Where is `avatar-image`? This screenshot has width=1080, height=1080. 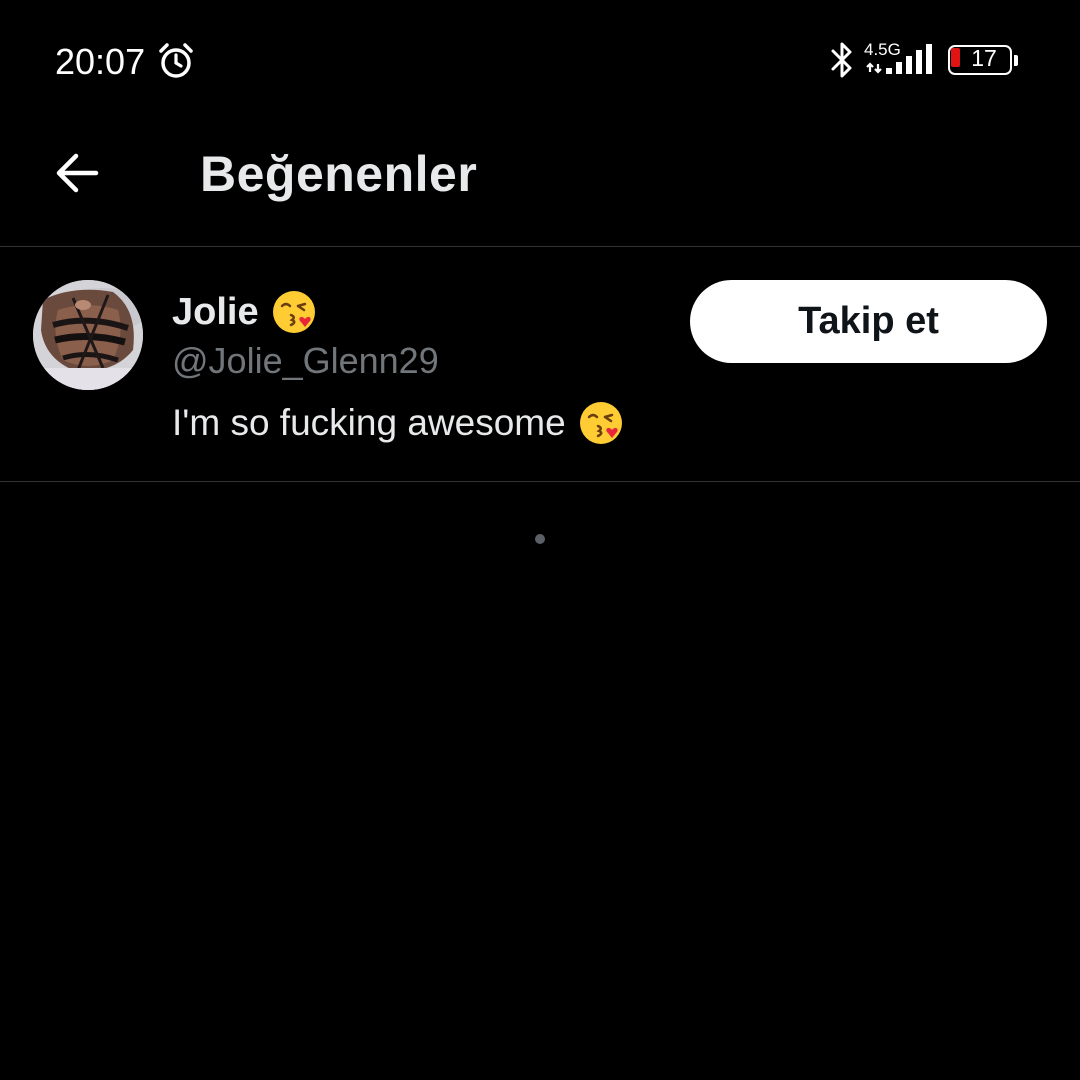 avatar-image is located at coordinates (88, 335).